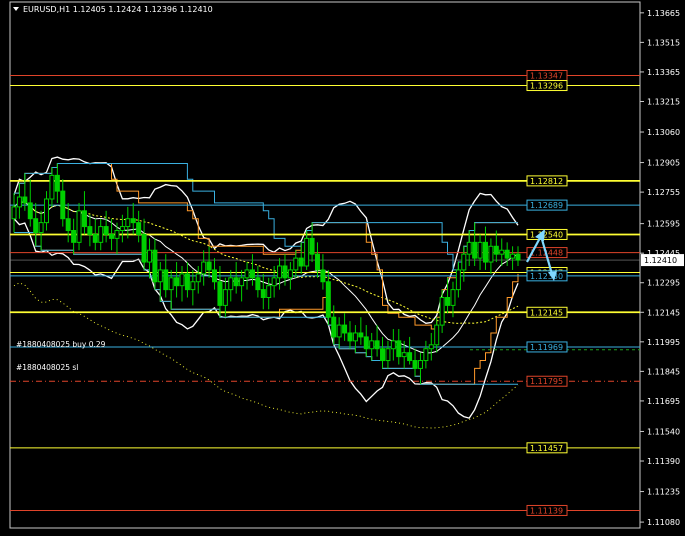 Image resolution: width=685 pixels, height=536 pixels. What do you see at coordinates (546, 86) in the screenshot?
I see `yellow-level-top-label: 1.13296` at bounding box center [546, 86].